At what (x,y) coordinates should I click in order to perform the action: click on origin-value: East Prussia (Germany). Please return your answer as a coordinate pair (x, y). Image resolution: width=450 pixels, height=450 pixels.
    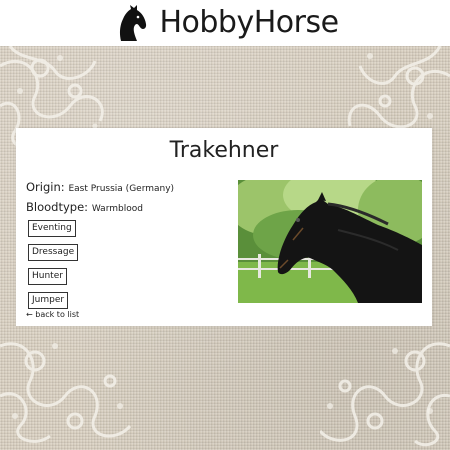
    Looking at the image, I should click on (121, 189).